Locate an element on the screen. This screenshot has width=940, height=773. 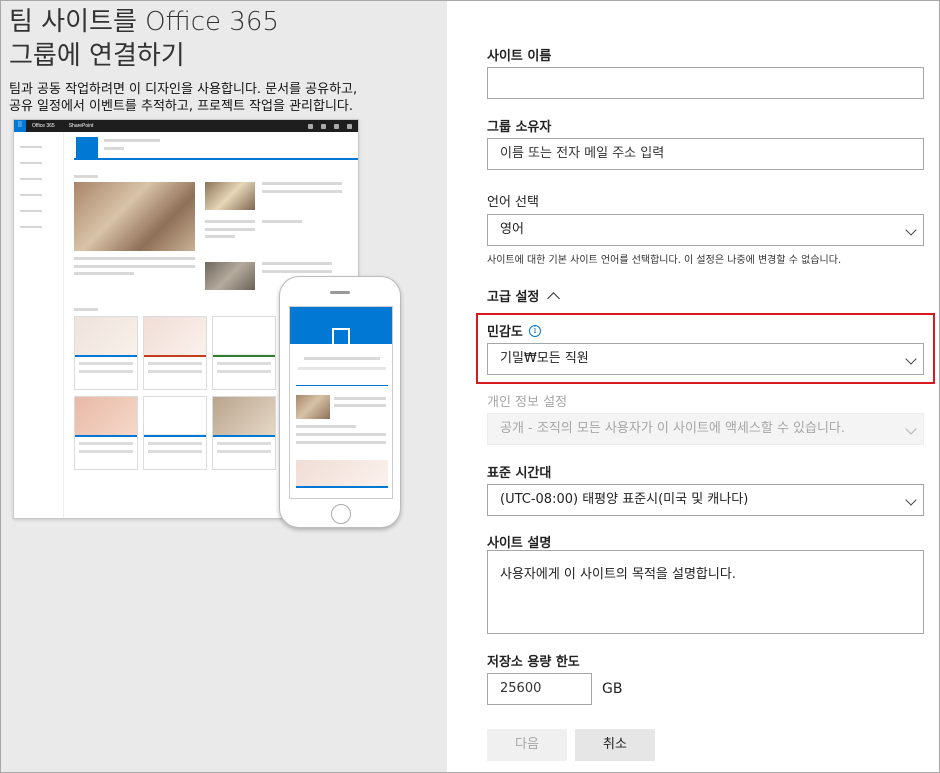
site-name-label: 사이트 이름 is located at coordinates (519, 56).